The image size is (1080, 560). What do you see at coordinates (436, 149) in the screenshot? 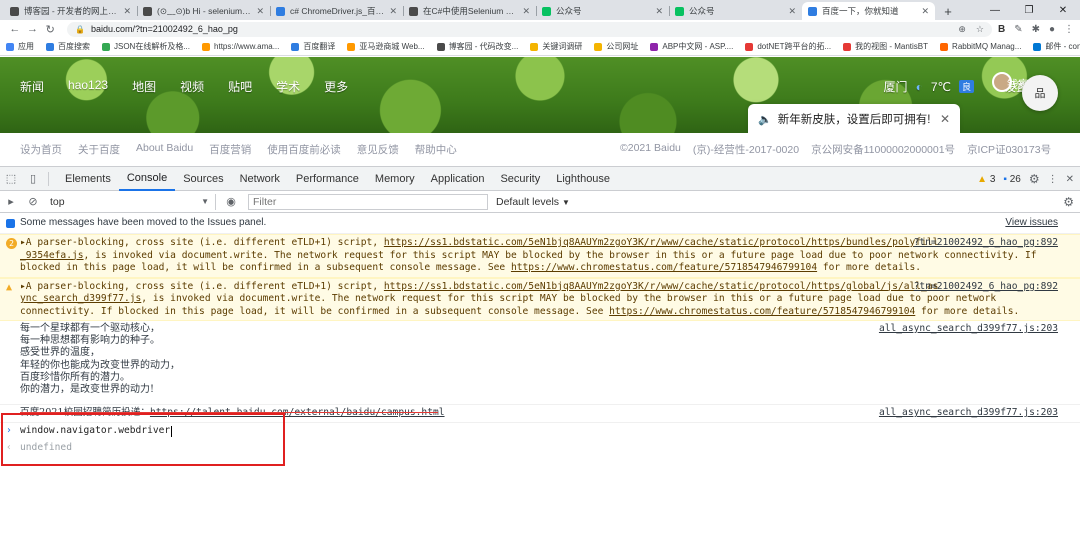
I see `footer-link: 帮助中心` at bounding box center [436, 149].